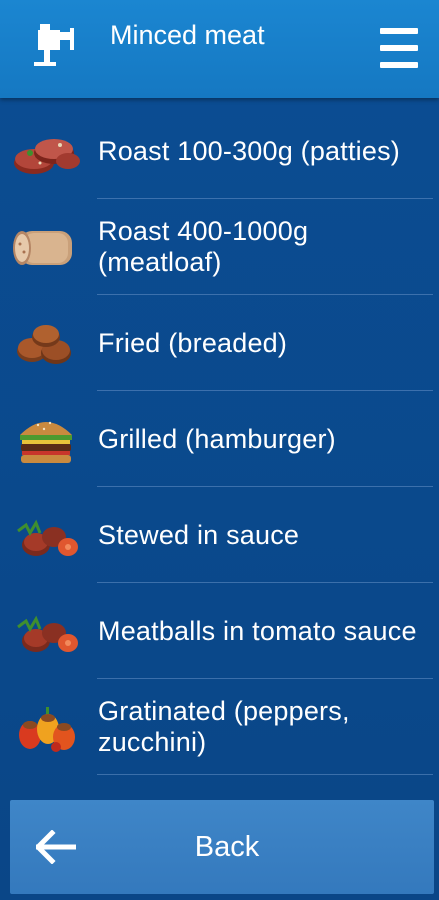 The height and width of the screenshot is (900, 439). I want to click on hamburger-menu-icon, so click(399, 48).